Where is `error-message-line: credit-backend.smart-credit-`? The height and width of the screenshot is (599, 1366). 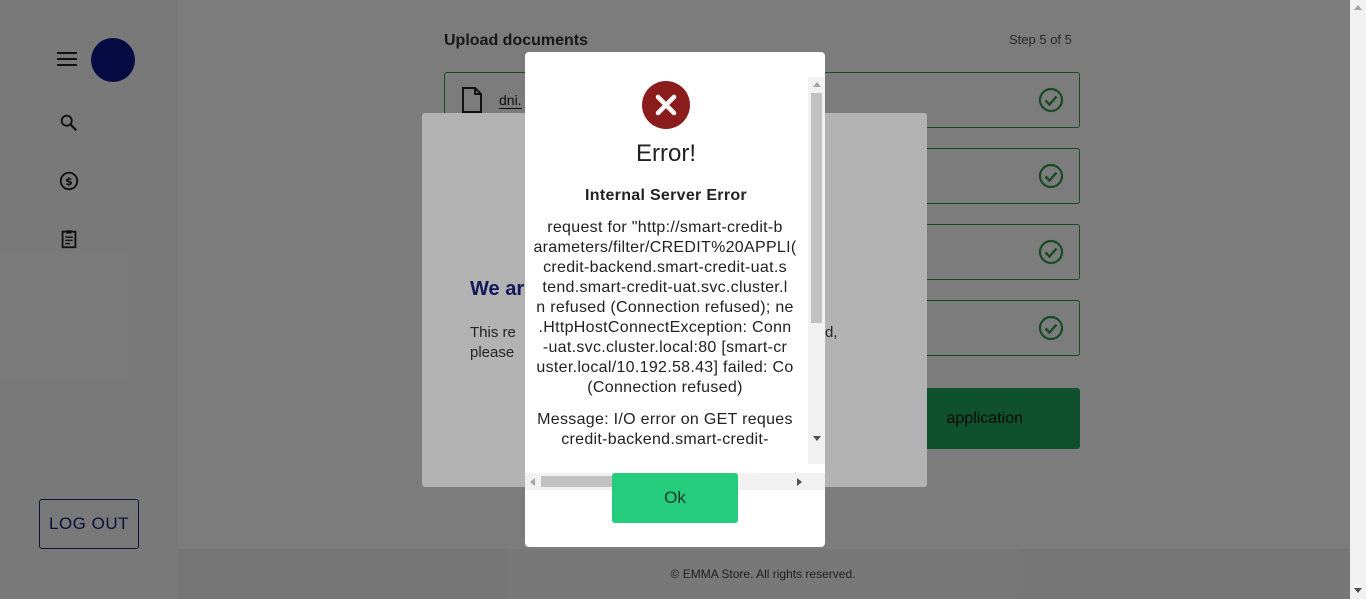
error-message-line: credit-backend.smart-credit- is located at coordinates (665, 439).